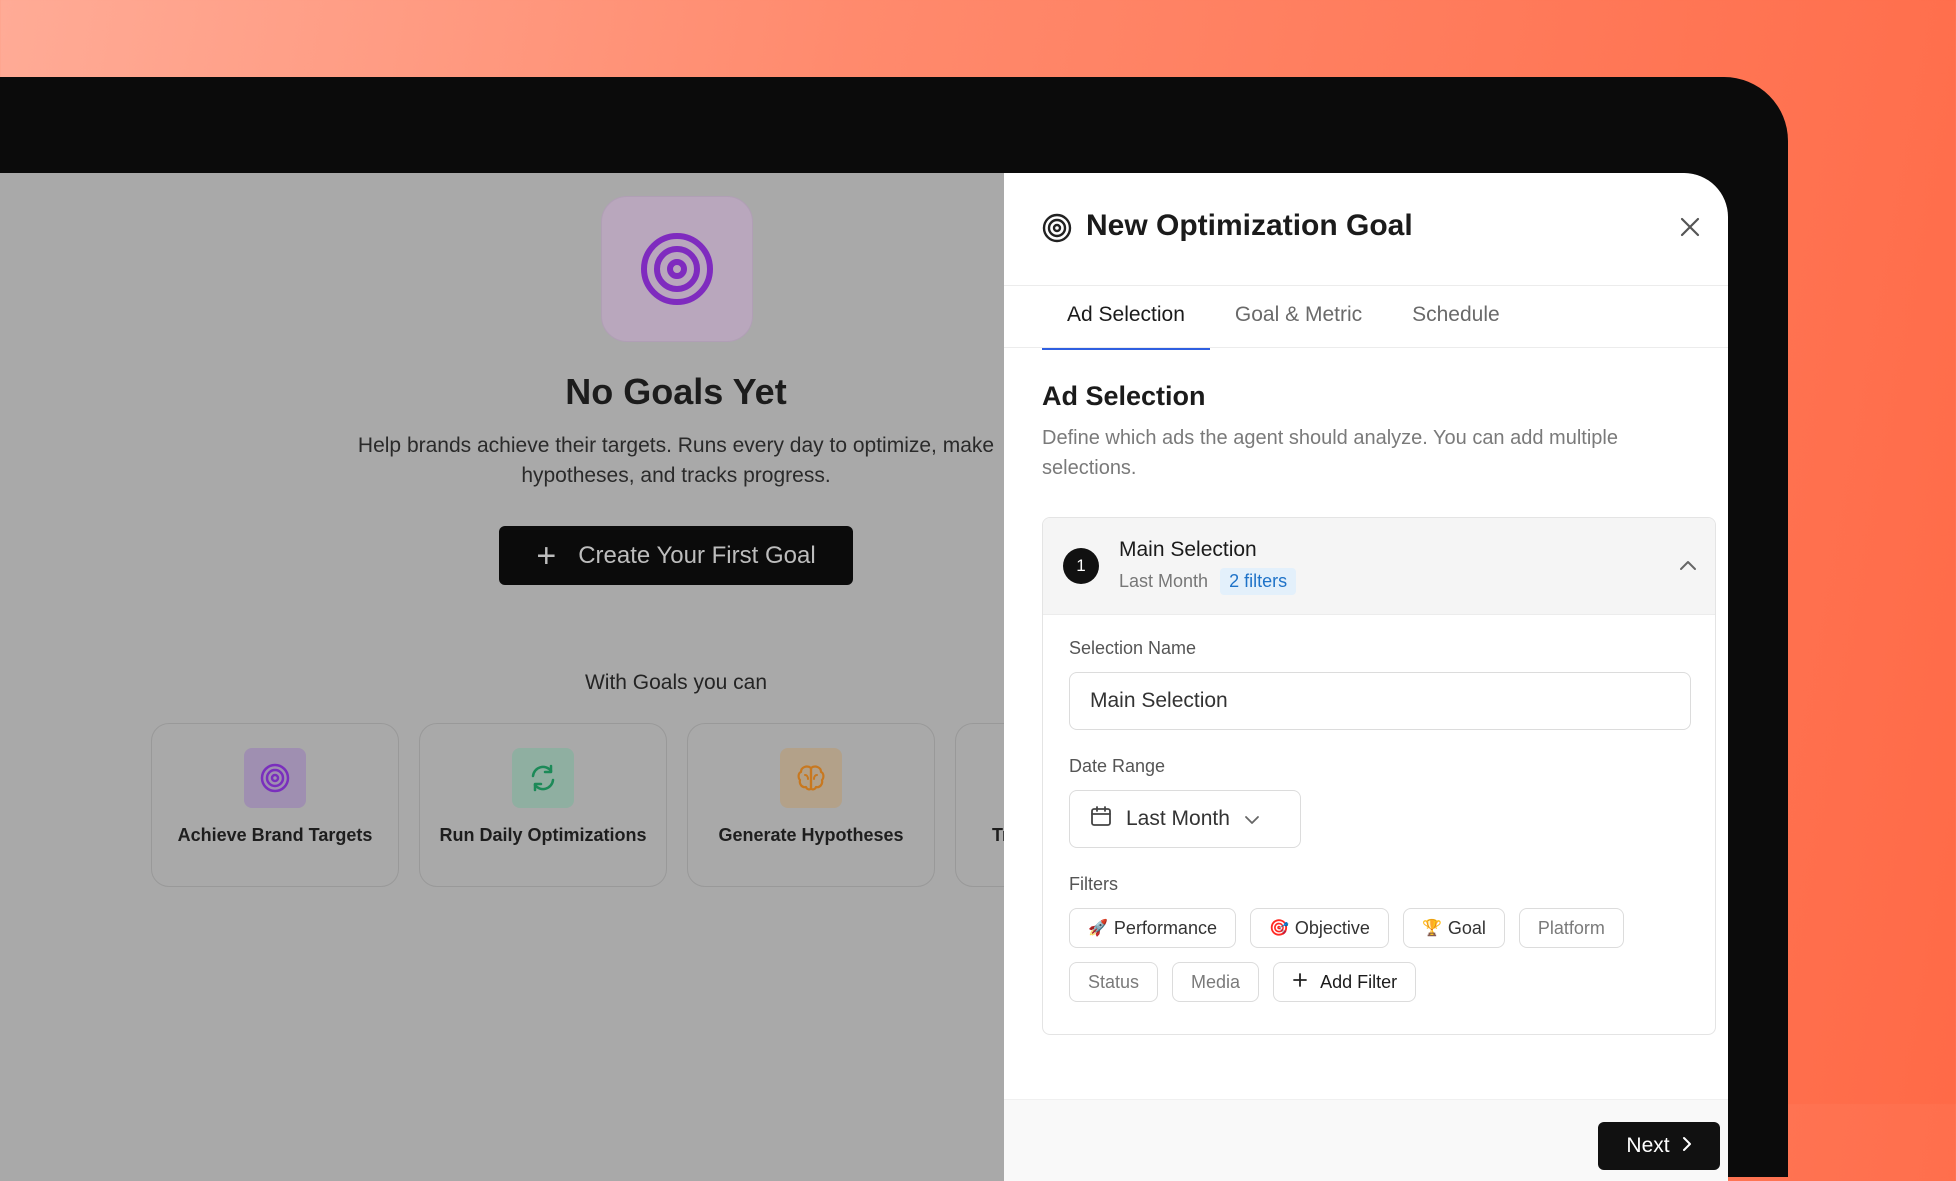 This screenshot has width=1956, height=1181. What do you see at coordinates (1359, 981) in the screenshot?
I see `add-filter-label: Add Filter` at bounding box center [1359, 981].